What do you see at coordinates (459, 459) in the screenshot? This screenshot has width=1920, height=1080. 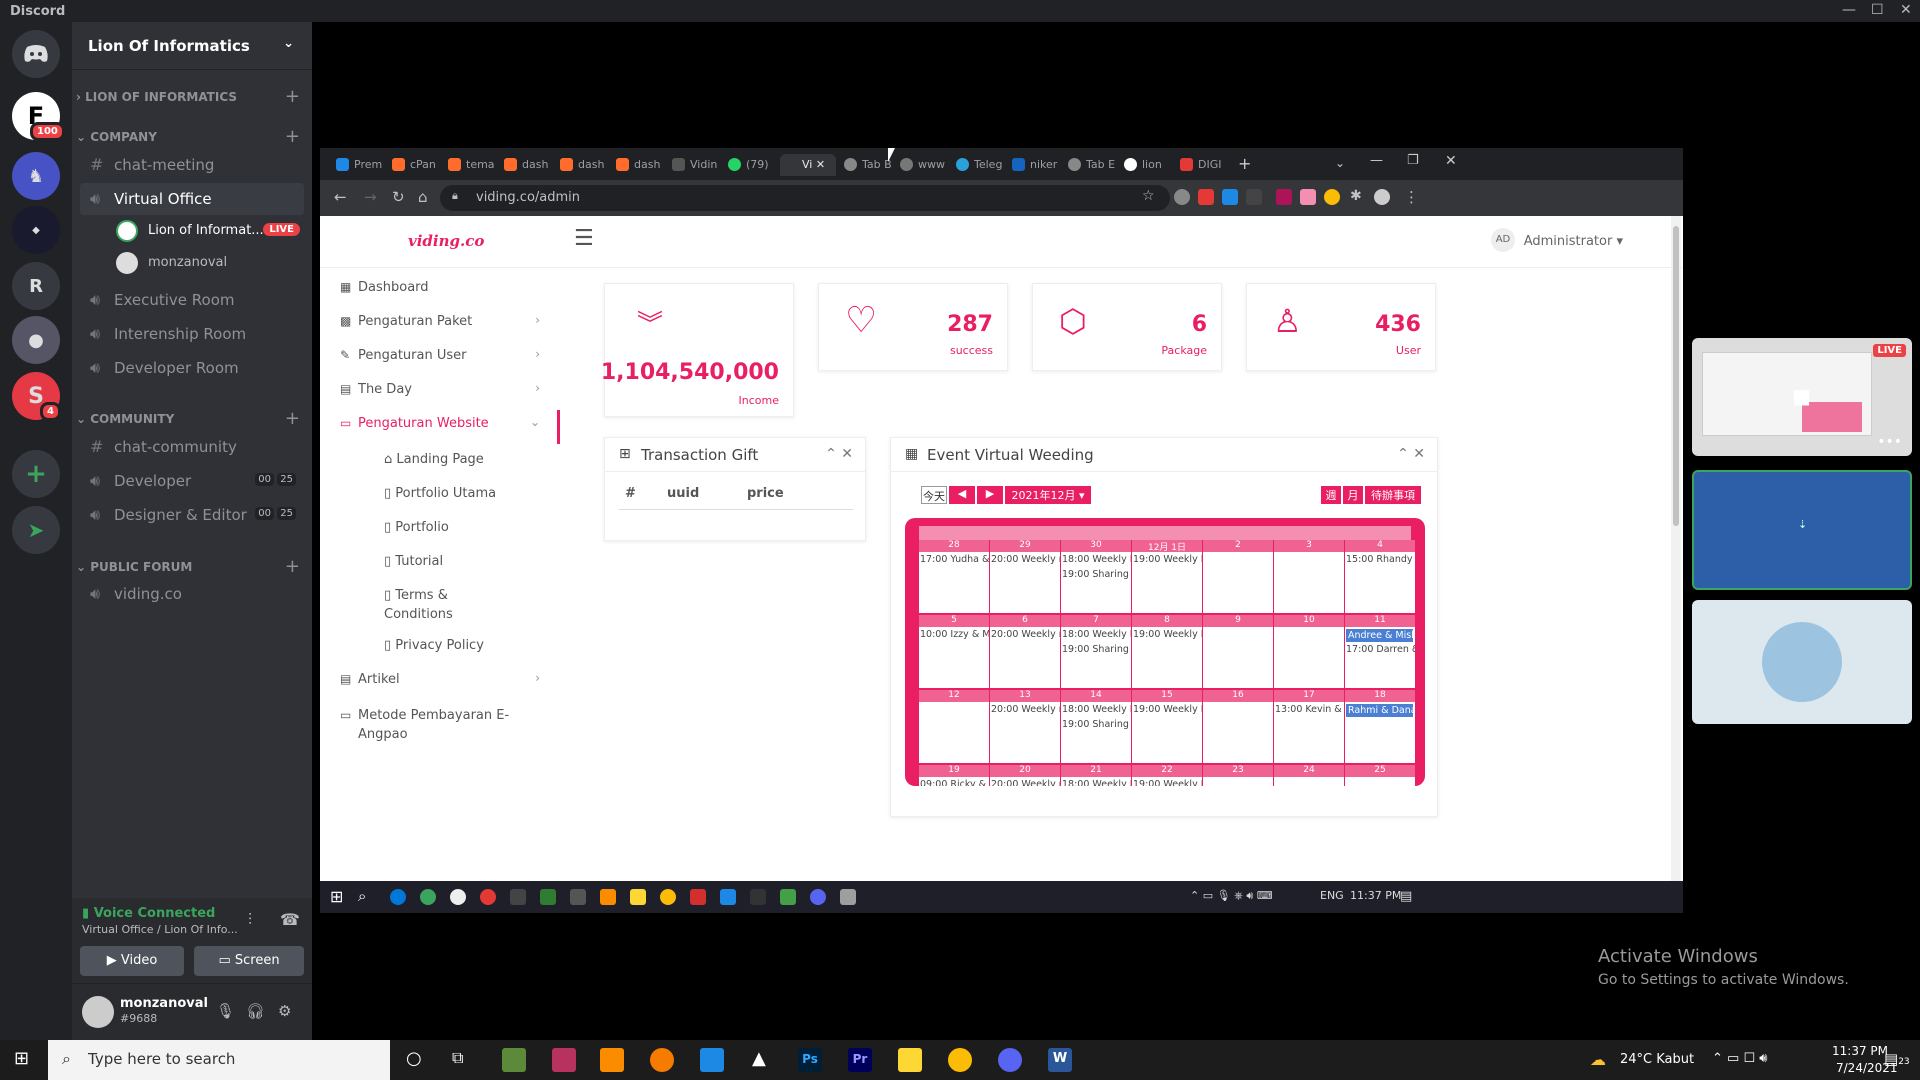 I see `submenu-landing-page: ⌂ Landing Page` at bounding box center [459, 459].